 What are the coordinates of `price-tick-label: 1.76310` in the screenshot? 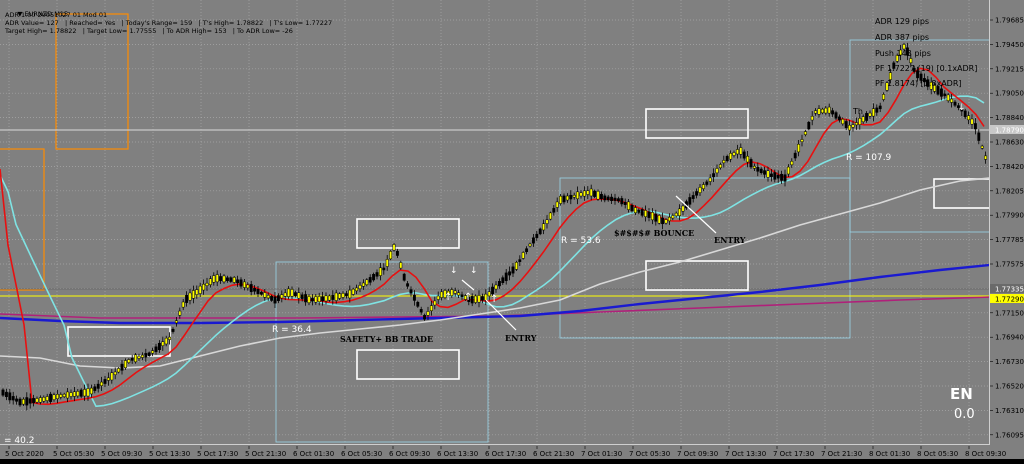 It's located at (1009, 411).